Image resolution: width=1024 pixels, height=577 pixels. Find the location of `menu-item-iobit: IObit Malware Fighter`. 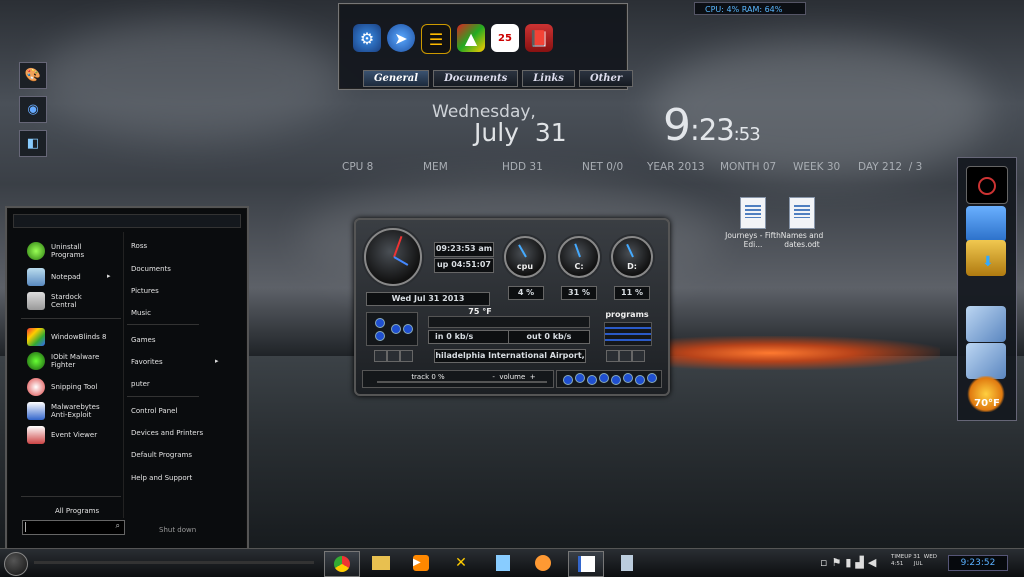

menu-item-iobit: IObit Malware Fighter is located at coordinates (67, 361).